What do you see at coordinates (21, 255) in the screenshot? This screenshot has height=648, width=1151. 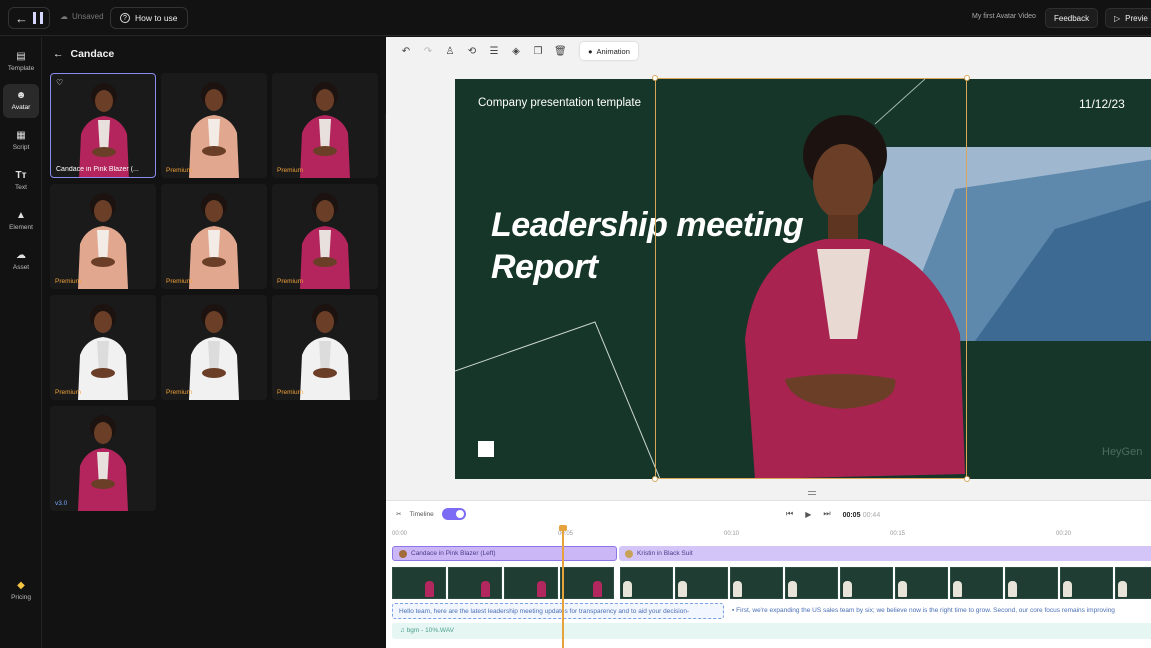 I see `asset-icon: ☁` at bounding box center [21, 255].